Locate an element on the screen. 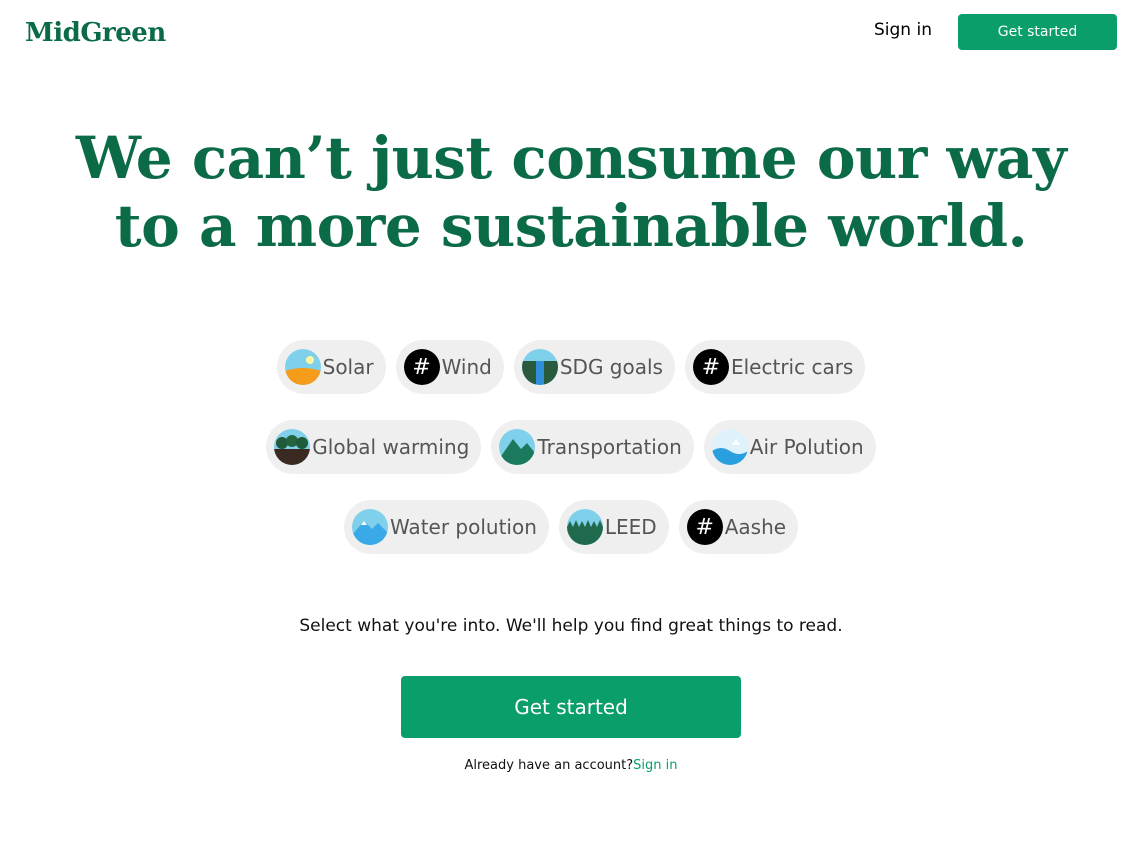  mountain-icon is located at coordinates (517, 447).